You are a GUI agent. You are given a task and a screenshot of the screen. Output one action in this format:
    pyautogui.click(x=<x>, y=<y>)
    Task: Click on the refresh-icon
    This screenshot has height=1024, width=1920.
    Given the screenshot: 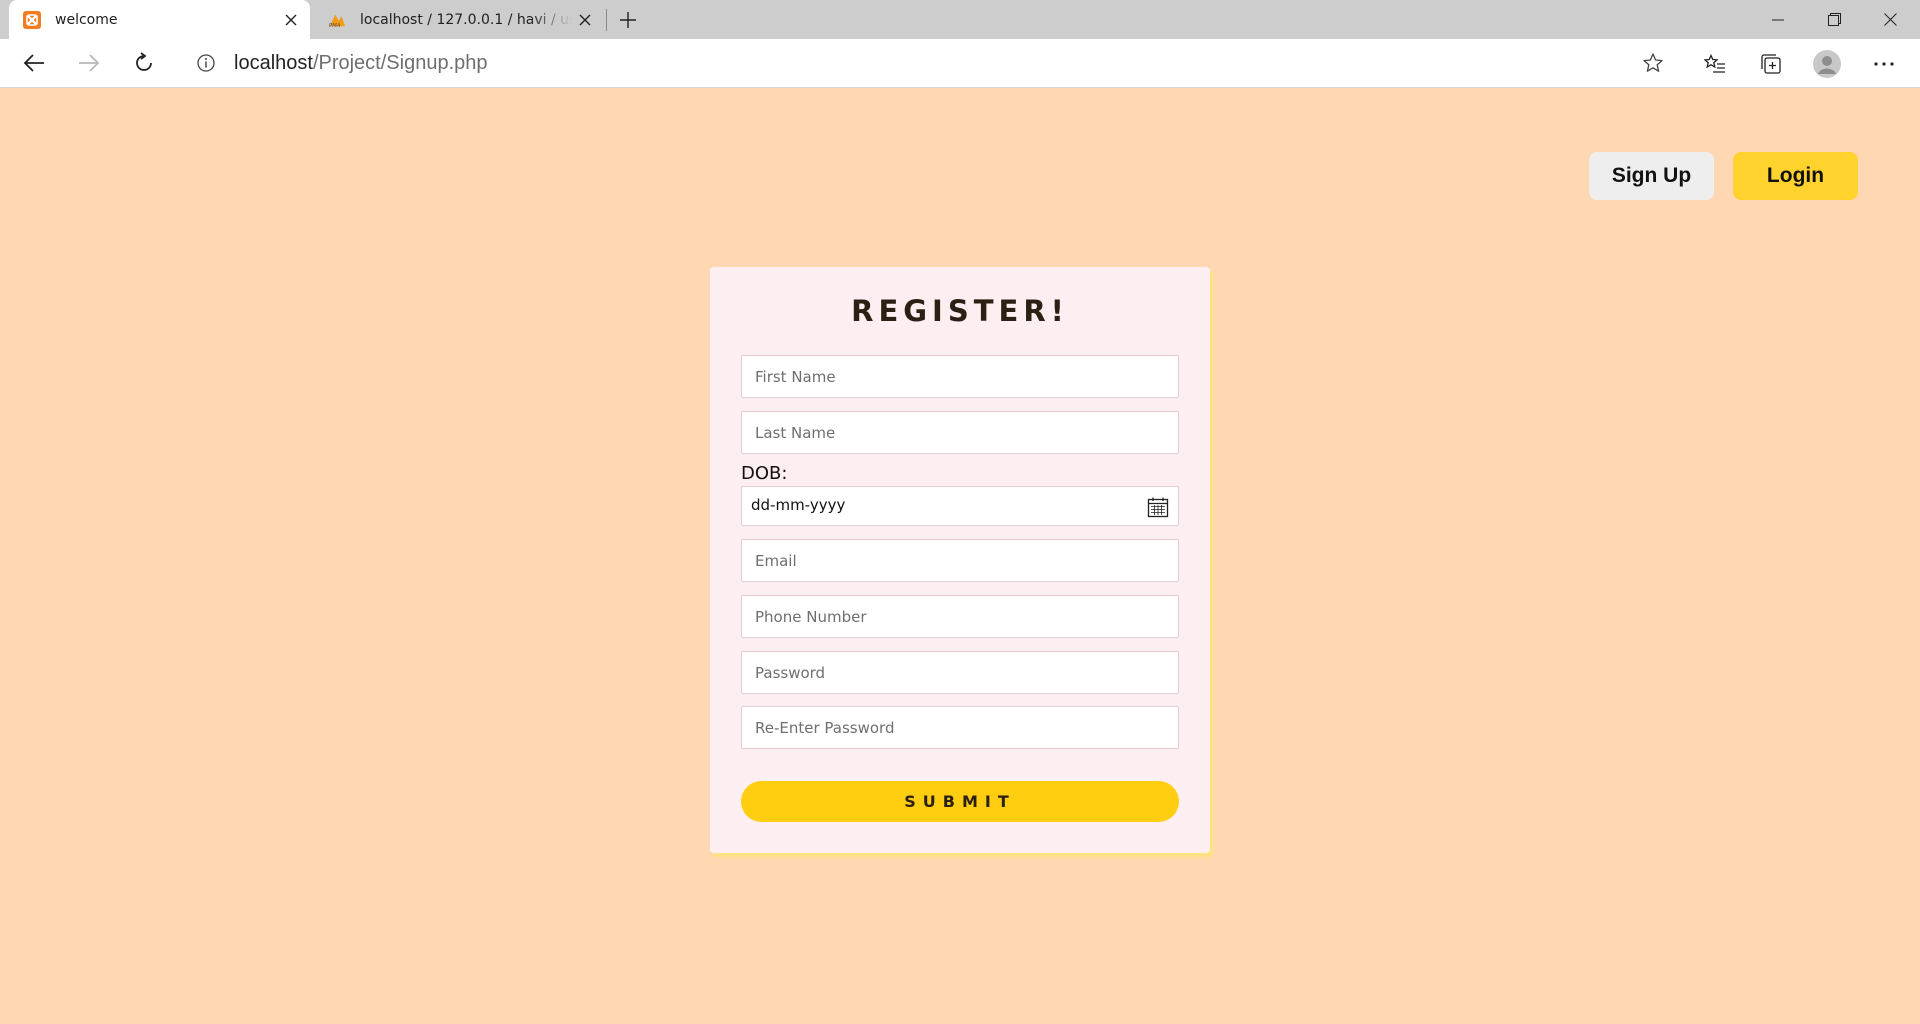 What is the action you would take?
    pyautogui.click(x=144, y=61)
    